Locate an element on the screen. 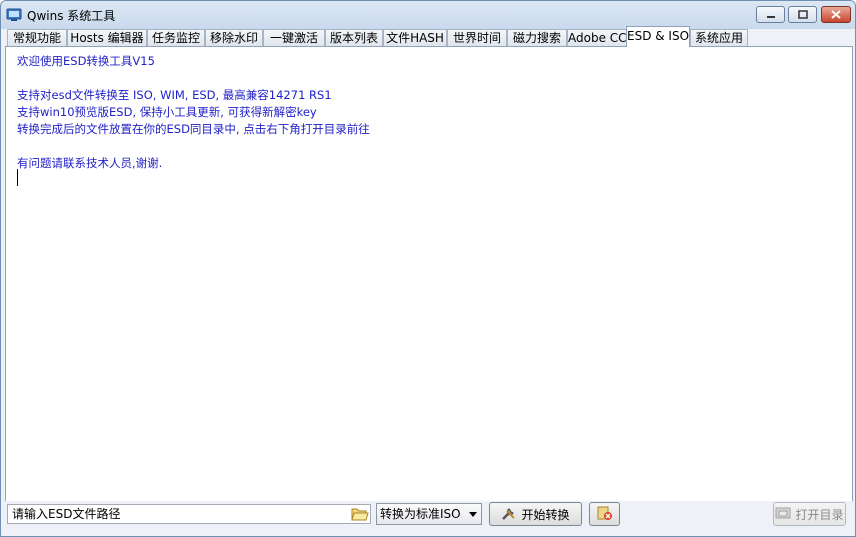 Image resolution: width=856 pixels, height=537 pixels. tab-file-hash: 文件HASH is located at coordinates (415, 38).